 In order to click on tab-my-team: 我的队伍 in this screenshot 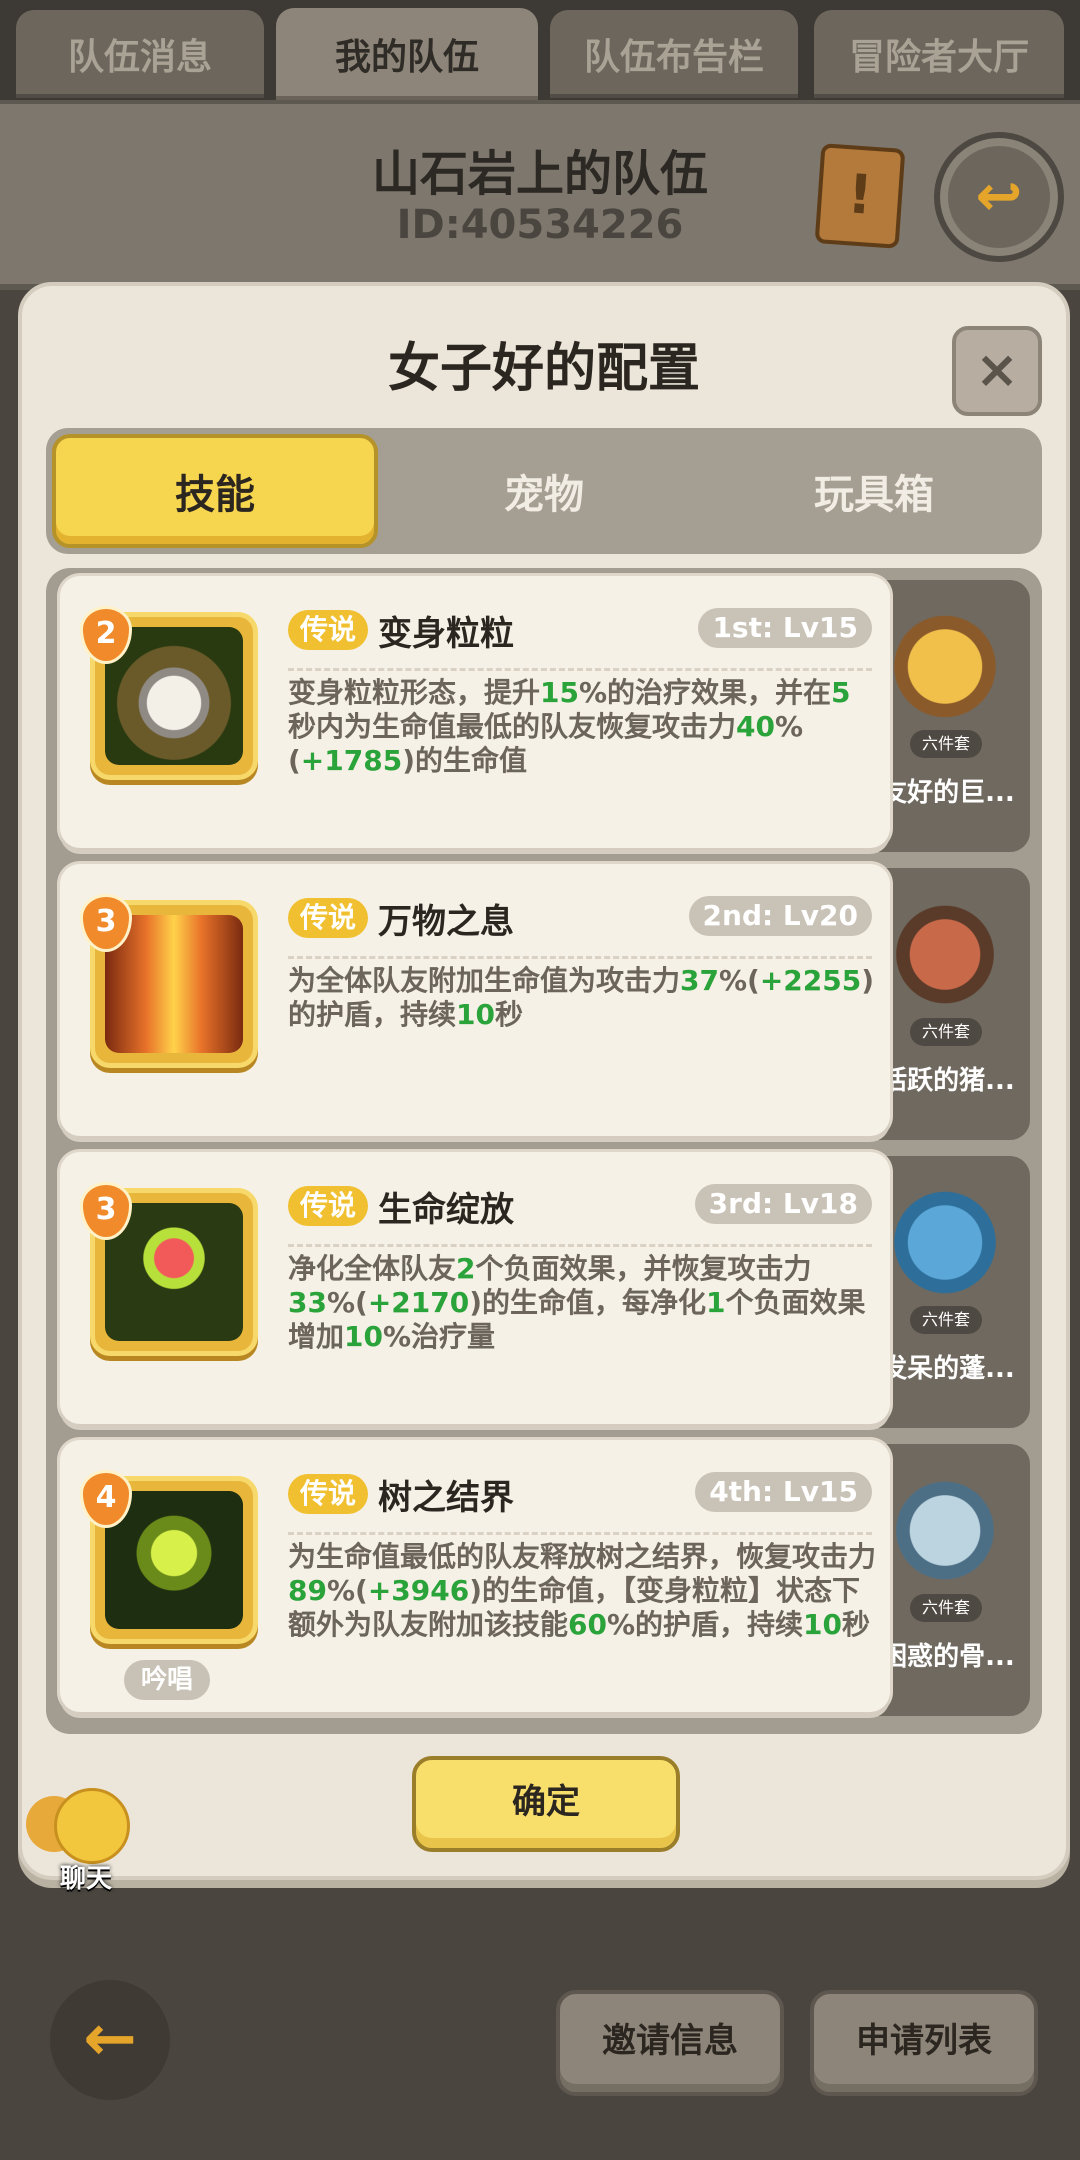, I will do `click(407, 54)`.